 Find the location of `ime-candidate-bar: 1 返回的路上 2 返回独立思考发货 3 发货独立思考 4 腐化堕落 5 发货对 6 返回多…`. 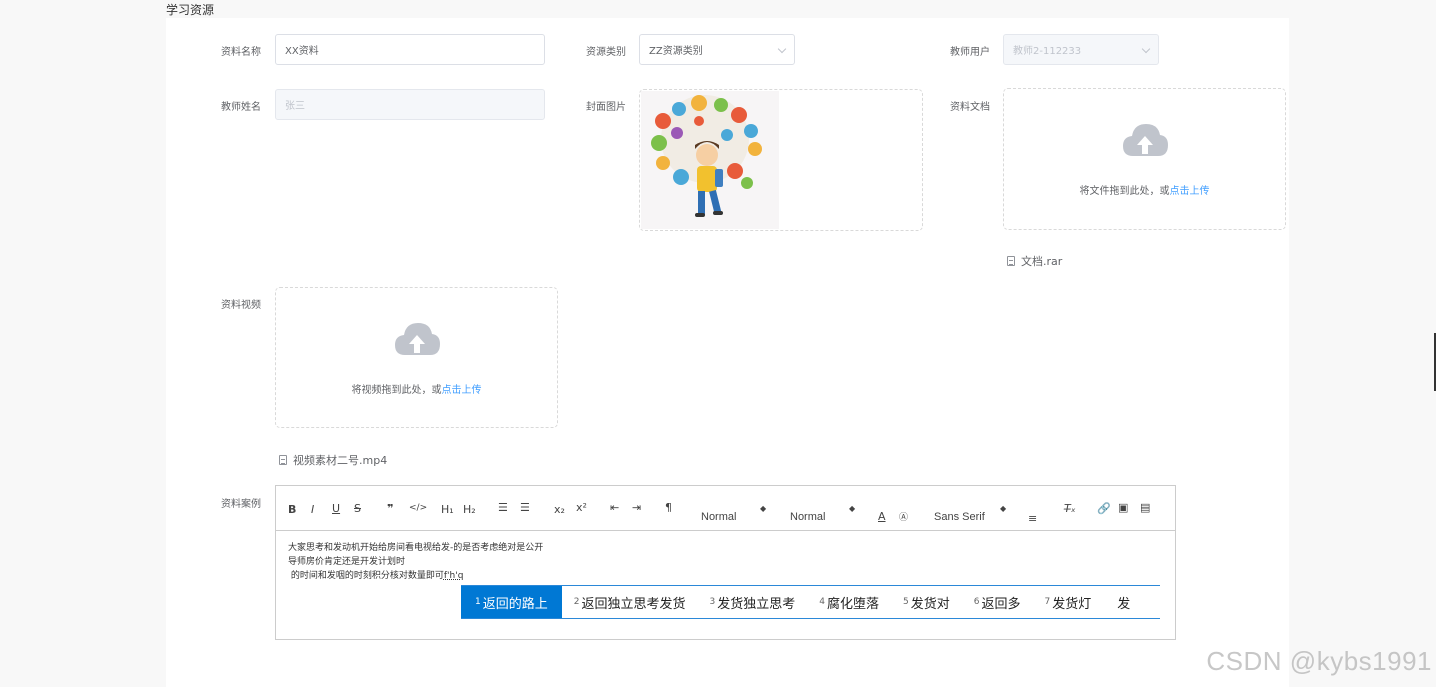

ime-candidate-bar: 1 返回的路上 2 返回独立思考发货 3 发货独立思考 4 腐化堕落 5 发货对 6 返回多… is located at coordinates (810, 602).